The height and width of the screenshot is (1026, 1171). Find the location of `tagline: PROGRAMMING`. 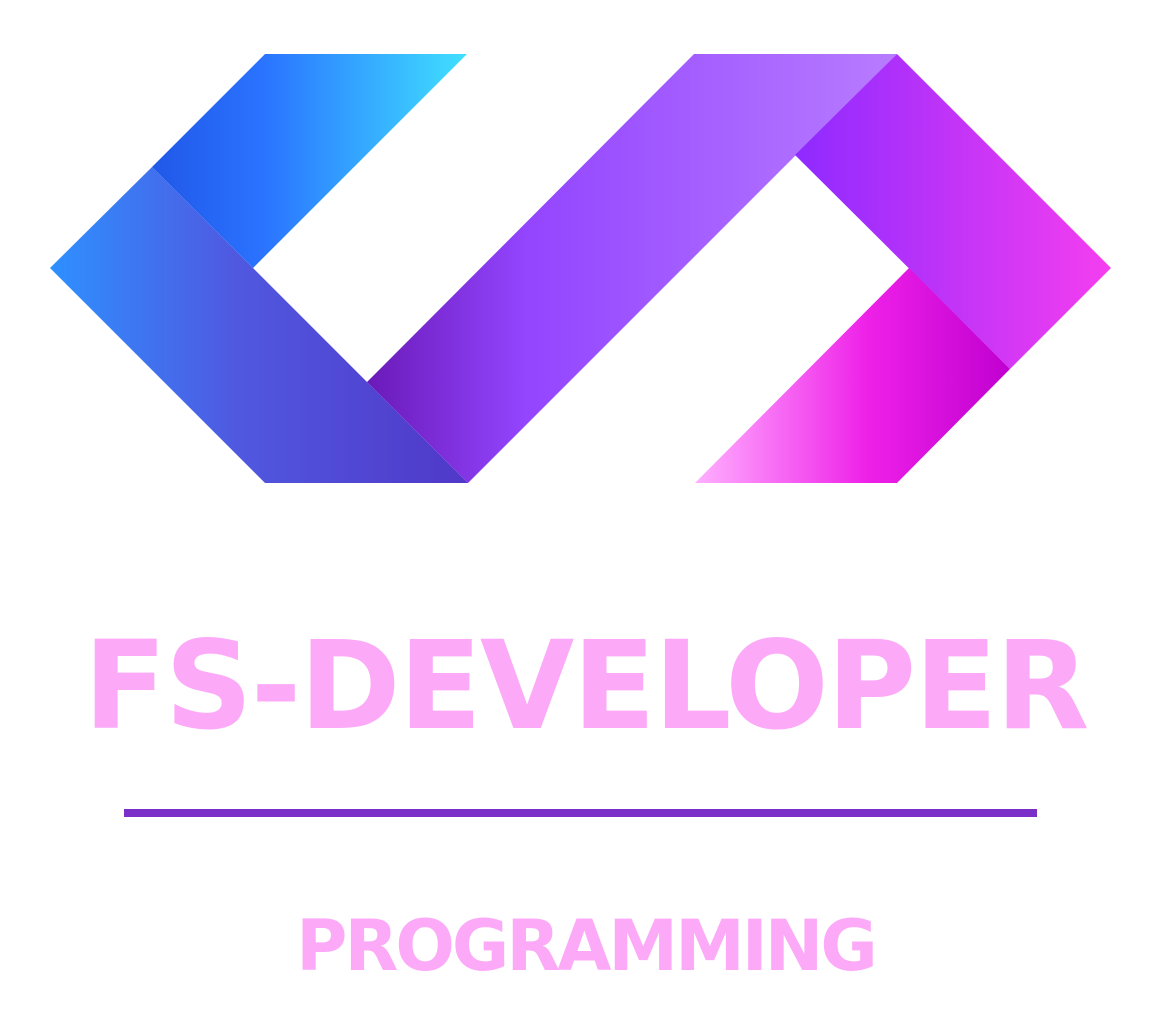

tagline: PROGRAMMING is located at coordinates (587, 946).